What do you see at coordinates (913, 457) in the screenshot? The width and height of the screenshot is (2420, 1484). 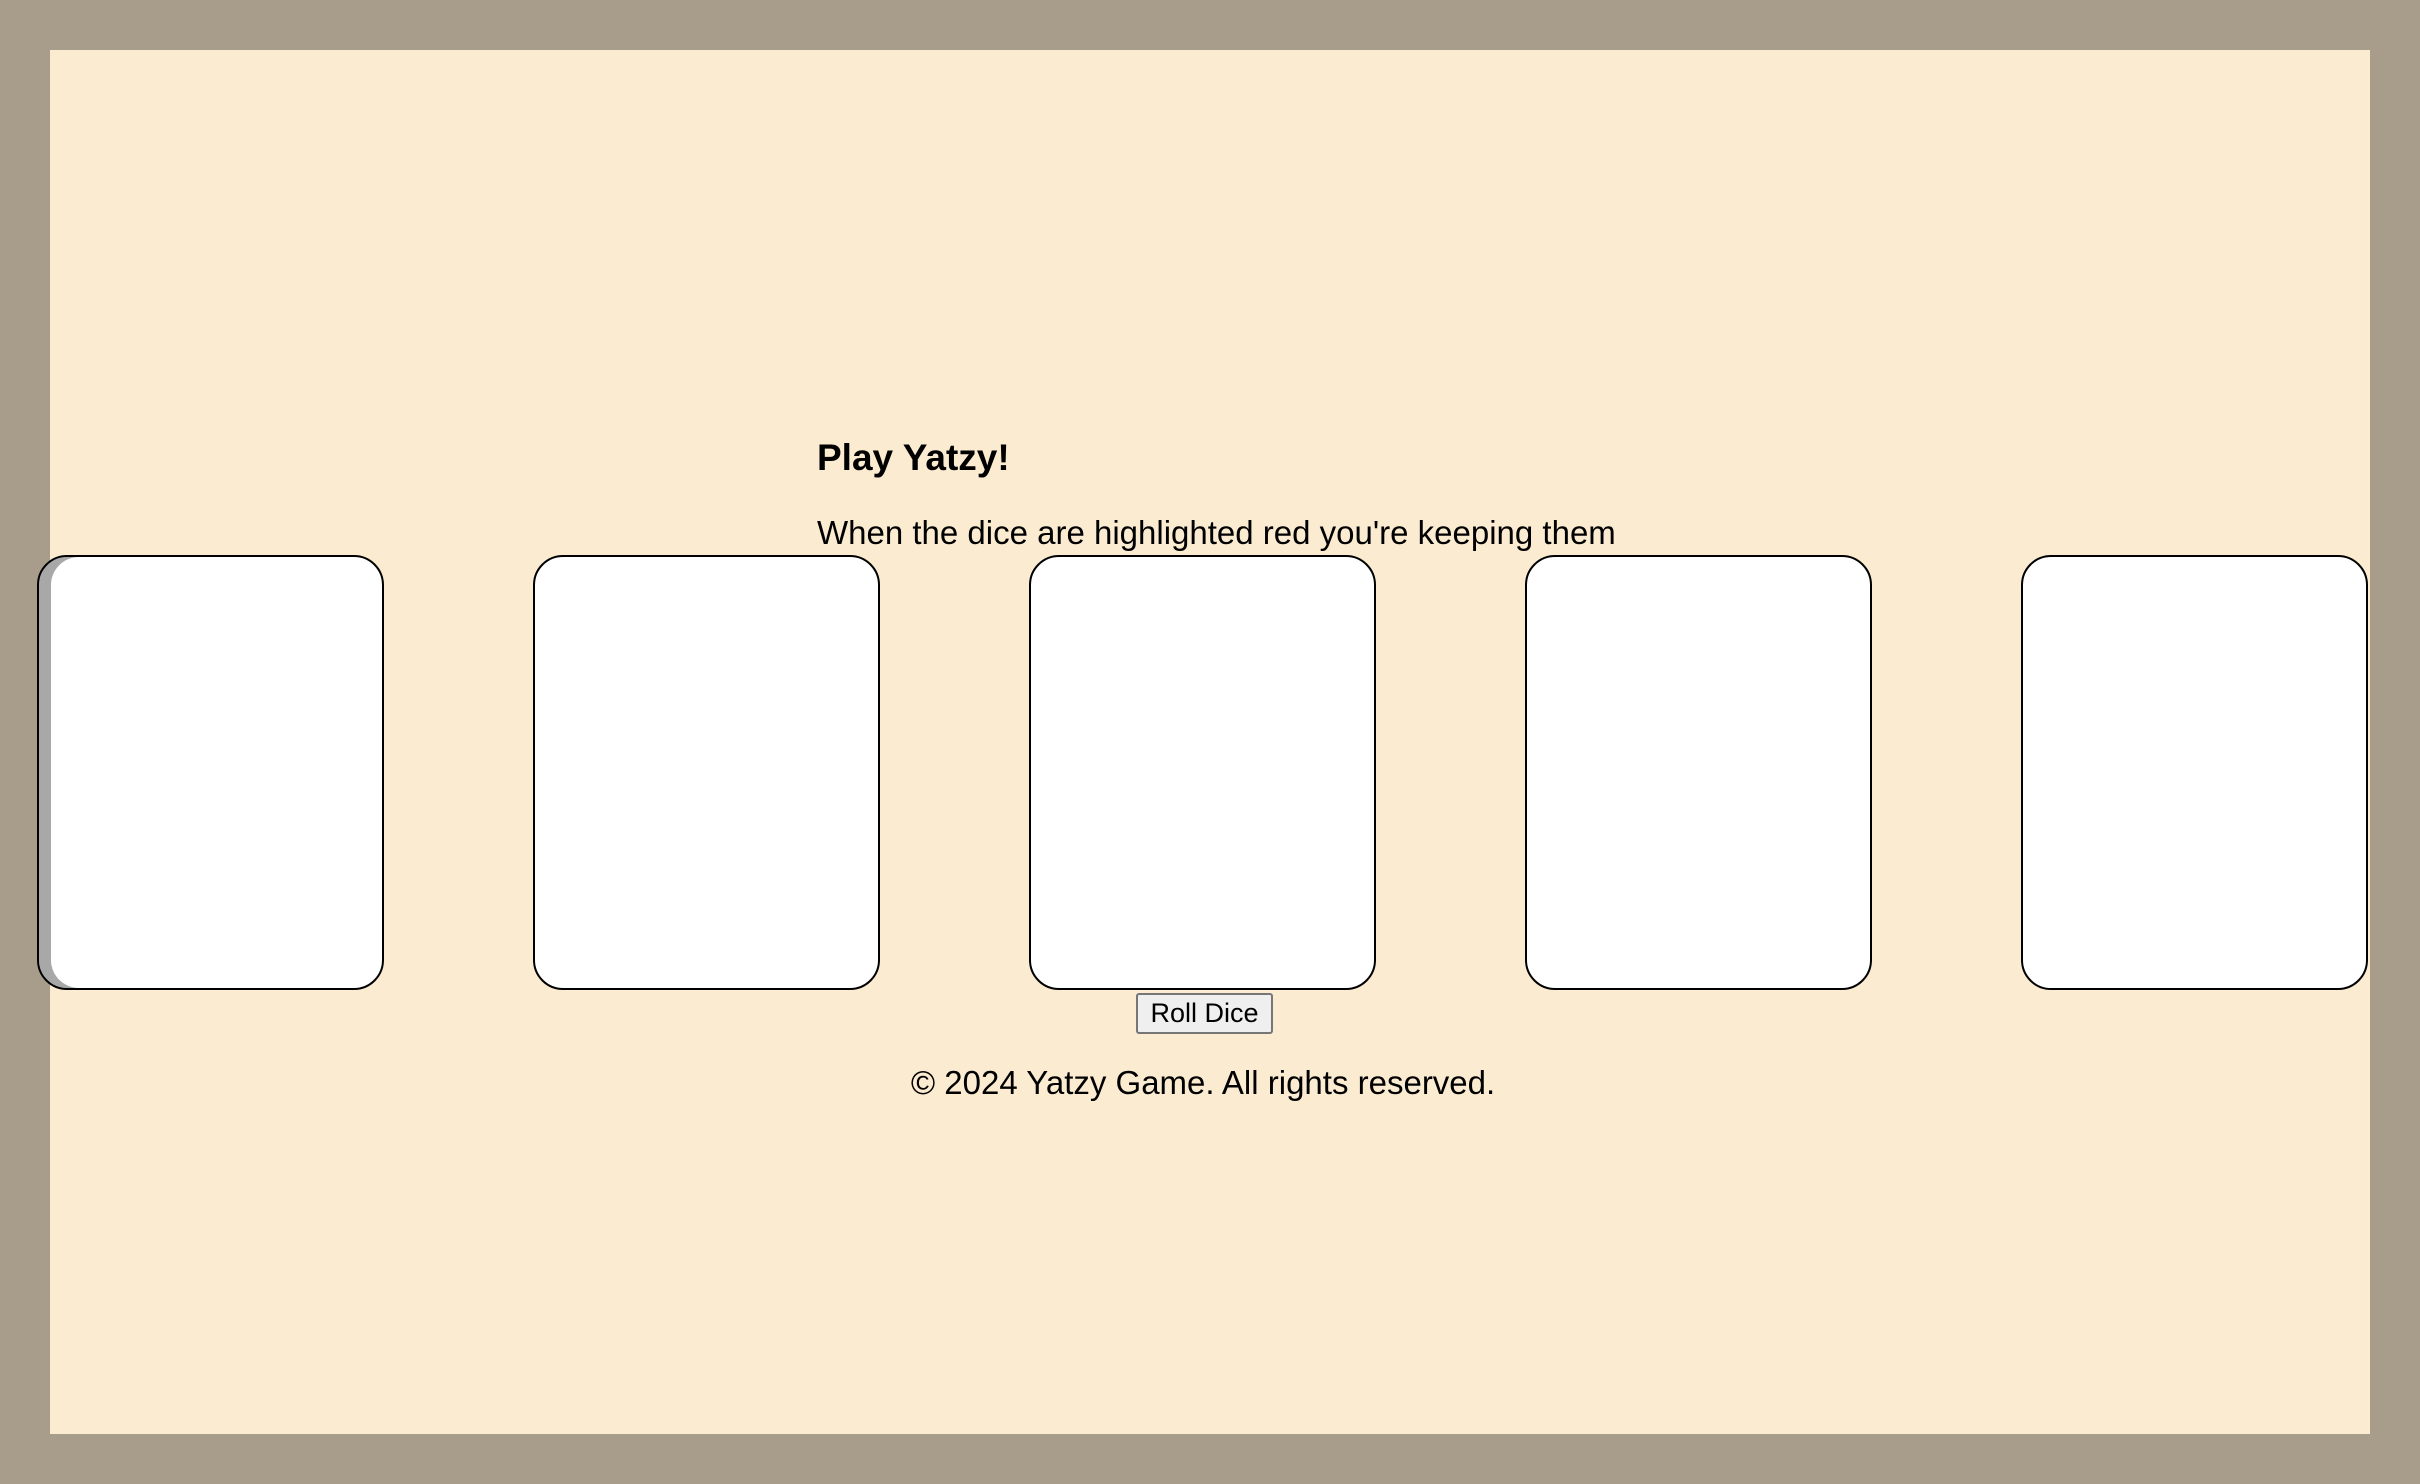 I see `page-title: Play Yatzy!` at bounding box center [913, 457].